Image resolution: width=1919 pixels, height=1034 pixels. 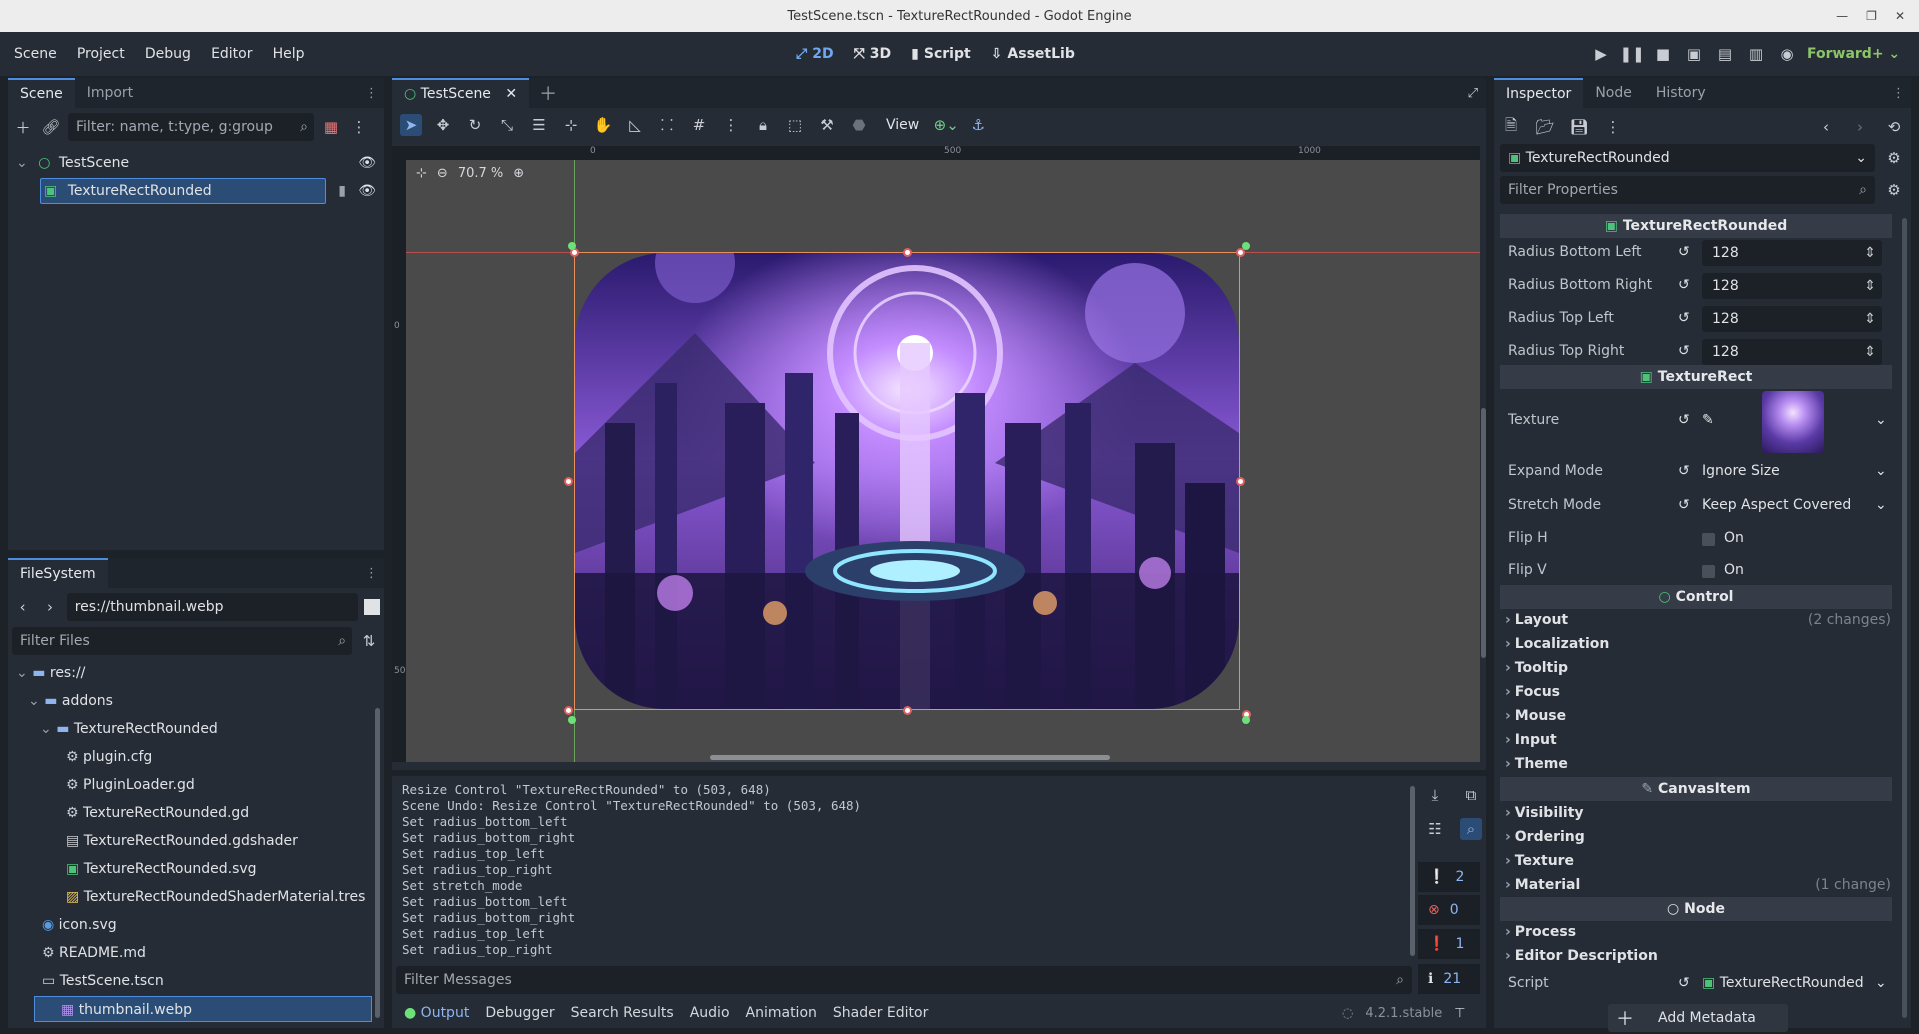 I want to click on flip-v-checkbox, so click(x=1708, y=571).